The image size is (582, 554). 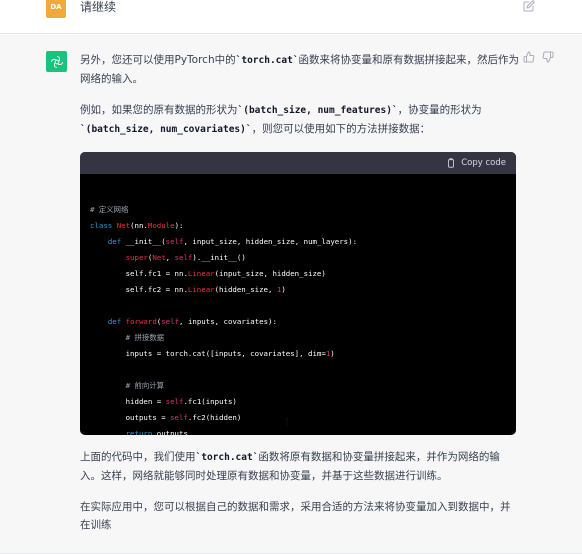 I want to click on thumbs-up-icon, so click(x=529, y=57).